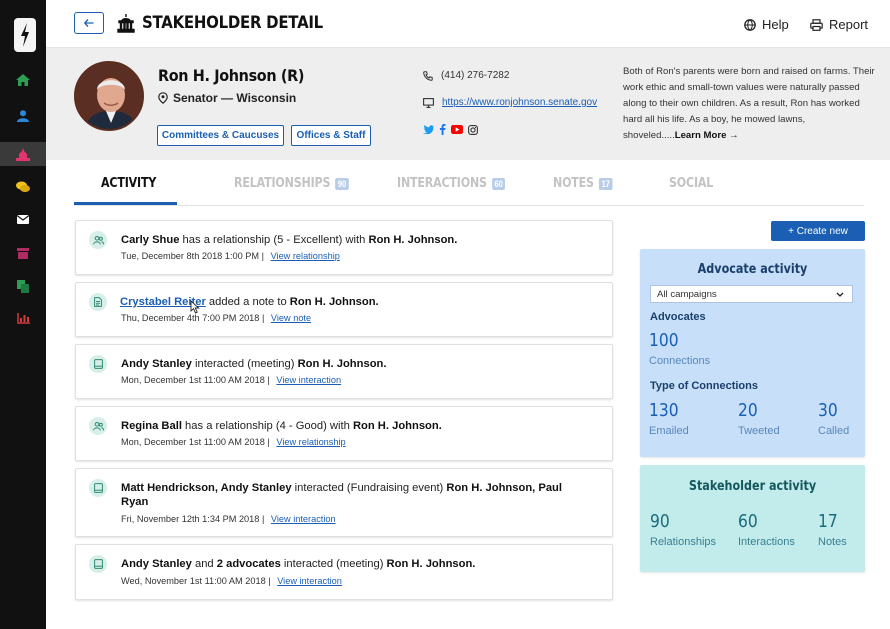 The image size is (890, 629). What do you see at coordinates (457, 129) in the screenshot?
I see `youtube-icon` at bounding box center [457, 129].